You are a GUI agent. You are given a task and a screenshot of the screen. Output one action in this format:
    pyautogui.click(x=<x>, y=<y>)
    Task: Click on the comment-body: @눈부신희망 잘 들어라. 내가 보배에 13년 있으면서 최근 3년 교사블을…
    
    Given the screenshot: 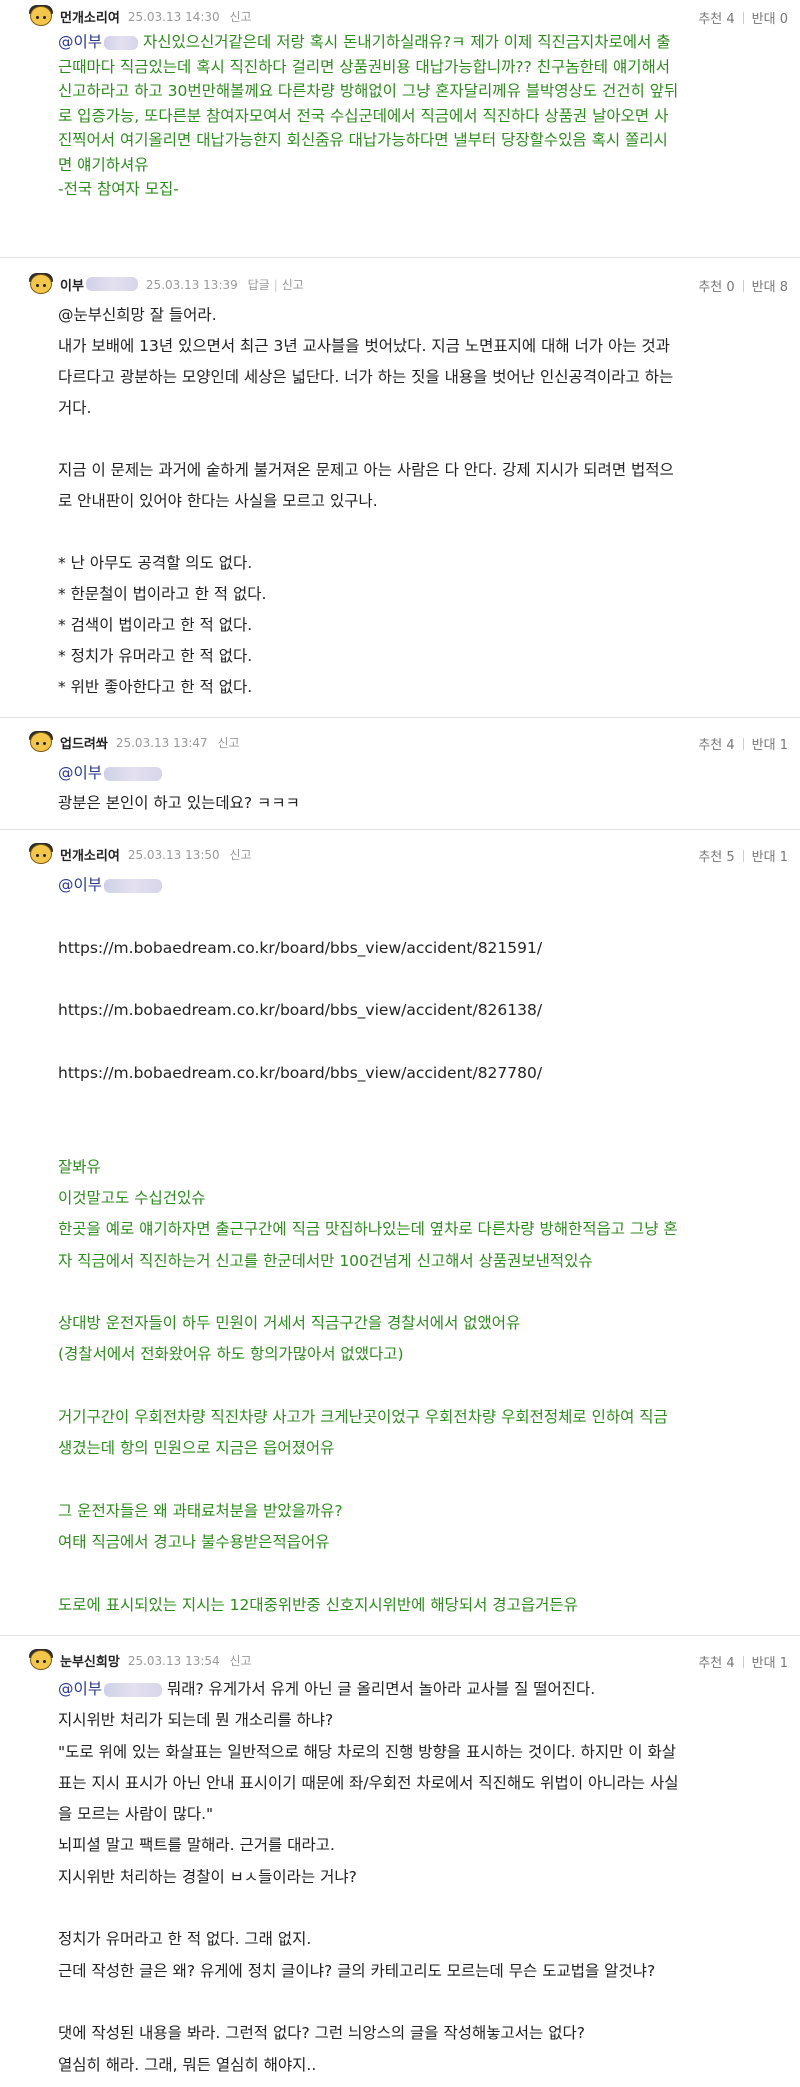 What is the action you would take?
    pyautogui.click(x=366, y=501)
    